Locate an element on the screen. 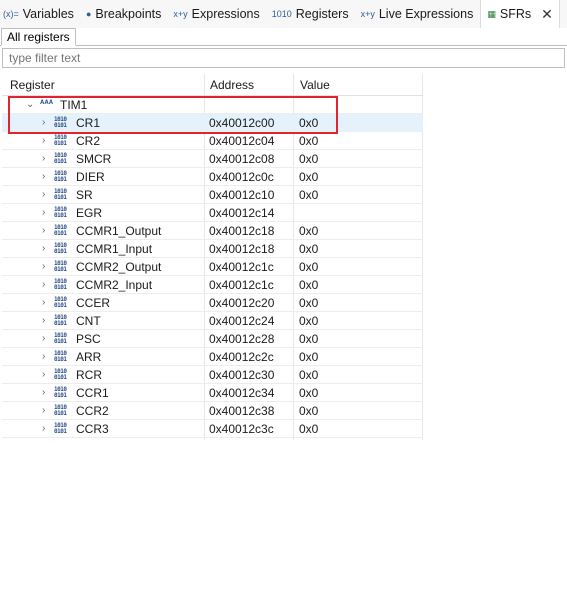 This screenshot has width=567, height=594. register-name: CR1 is located at coordinates (88, 123).